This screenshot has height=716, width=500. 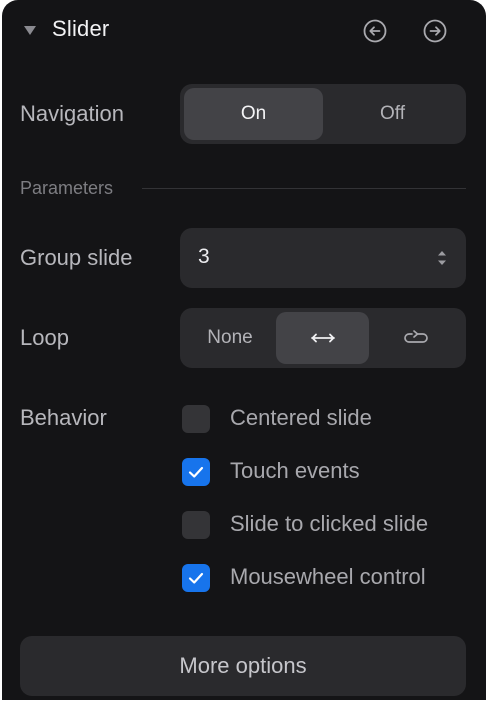 I want to click on group-slide-label: Group slide, so click(x=76, y=257).